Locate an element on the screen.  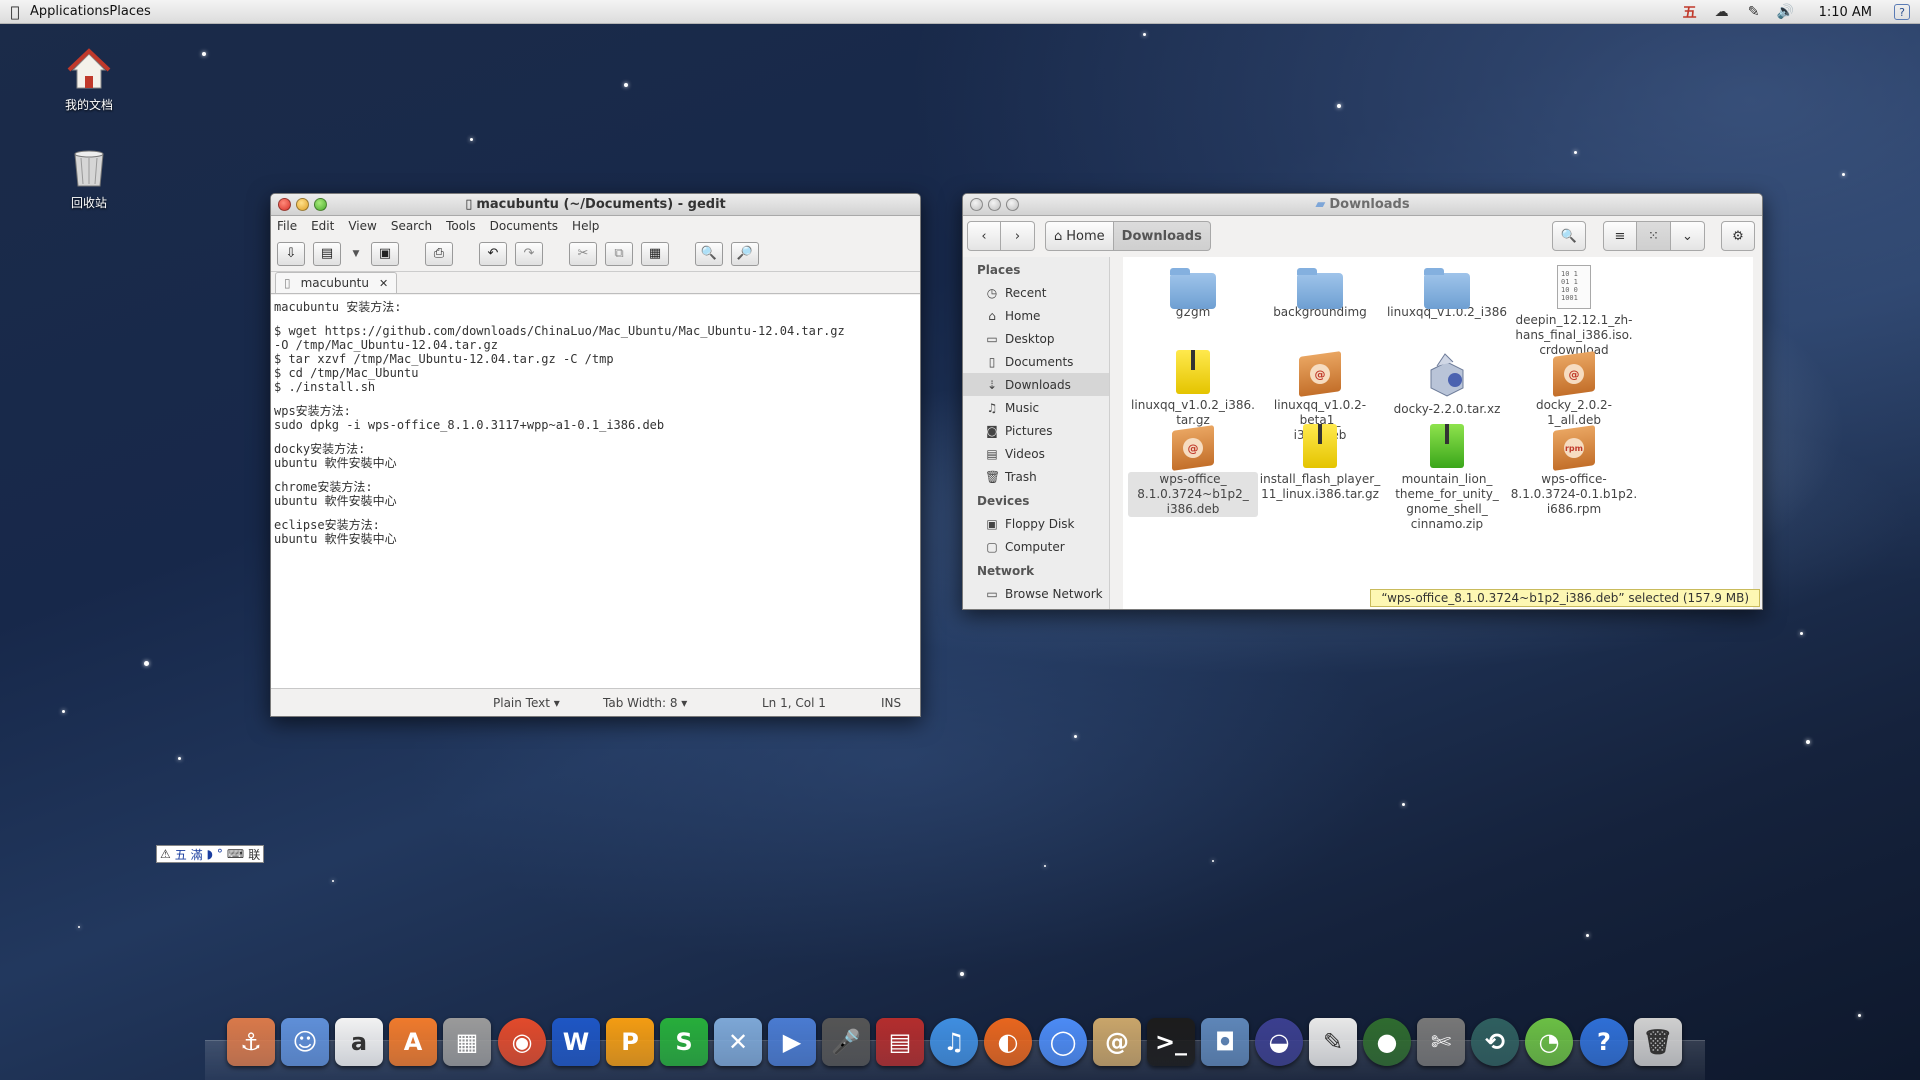
clock: 1:10 AM is located at coordinates (1845, 12).